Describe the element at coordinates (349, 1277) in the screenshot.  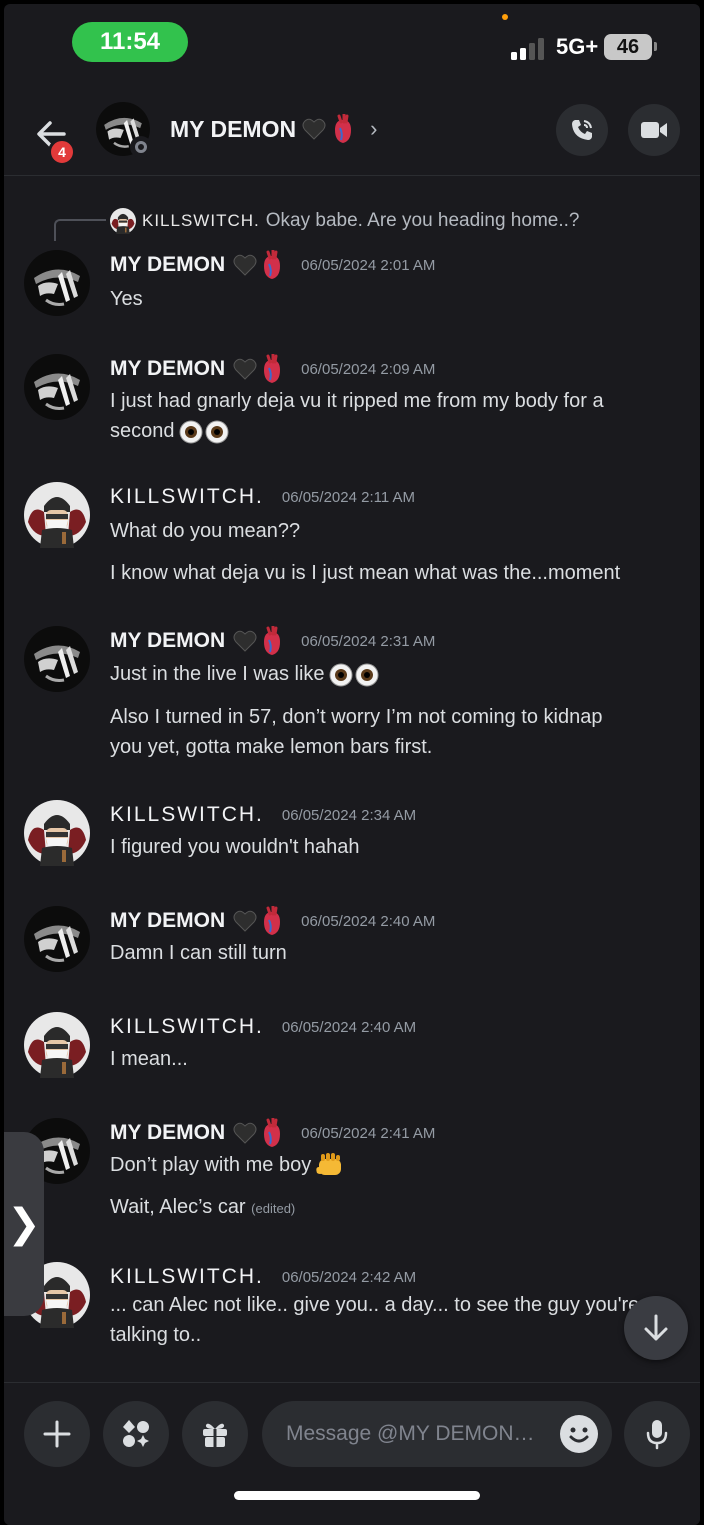
I see `message-timestamp: 06/05/2024 2:42 AM` at that location.